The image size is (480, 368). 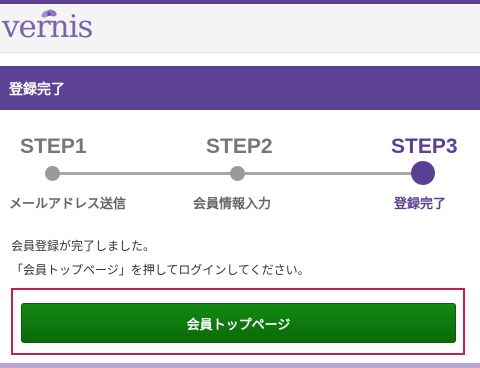 I want to click on page-title: 登録完了, so click(x=37, y=90).